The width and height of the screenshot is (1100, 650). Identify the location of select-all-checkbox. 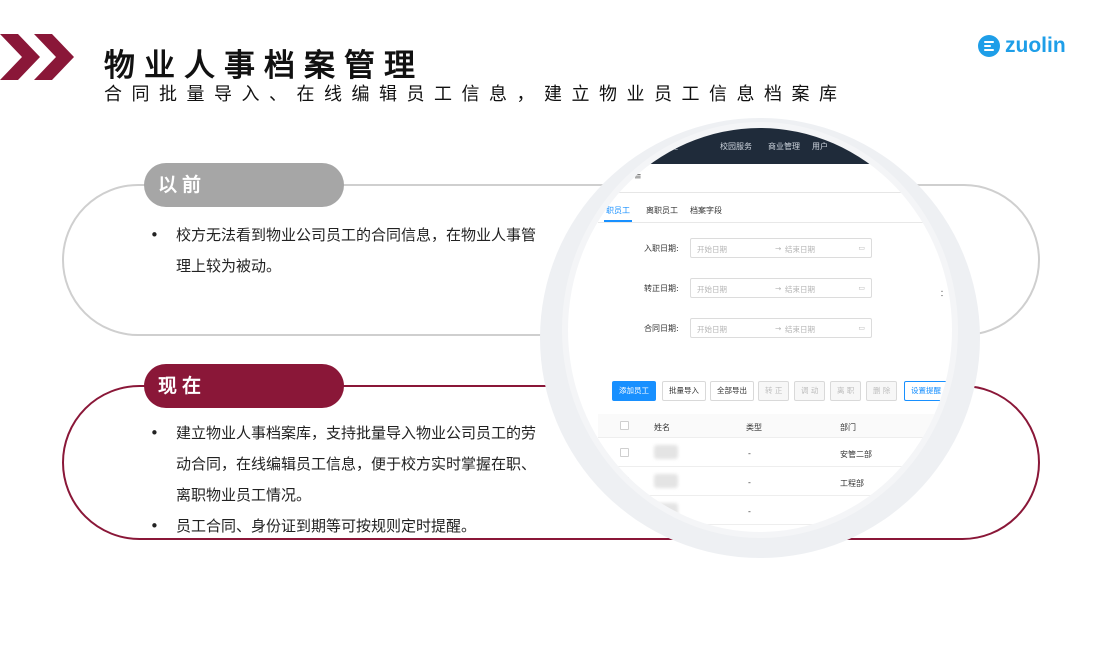
(624, 425).